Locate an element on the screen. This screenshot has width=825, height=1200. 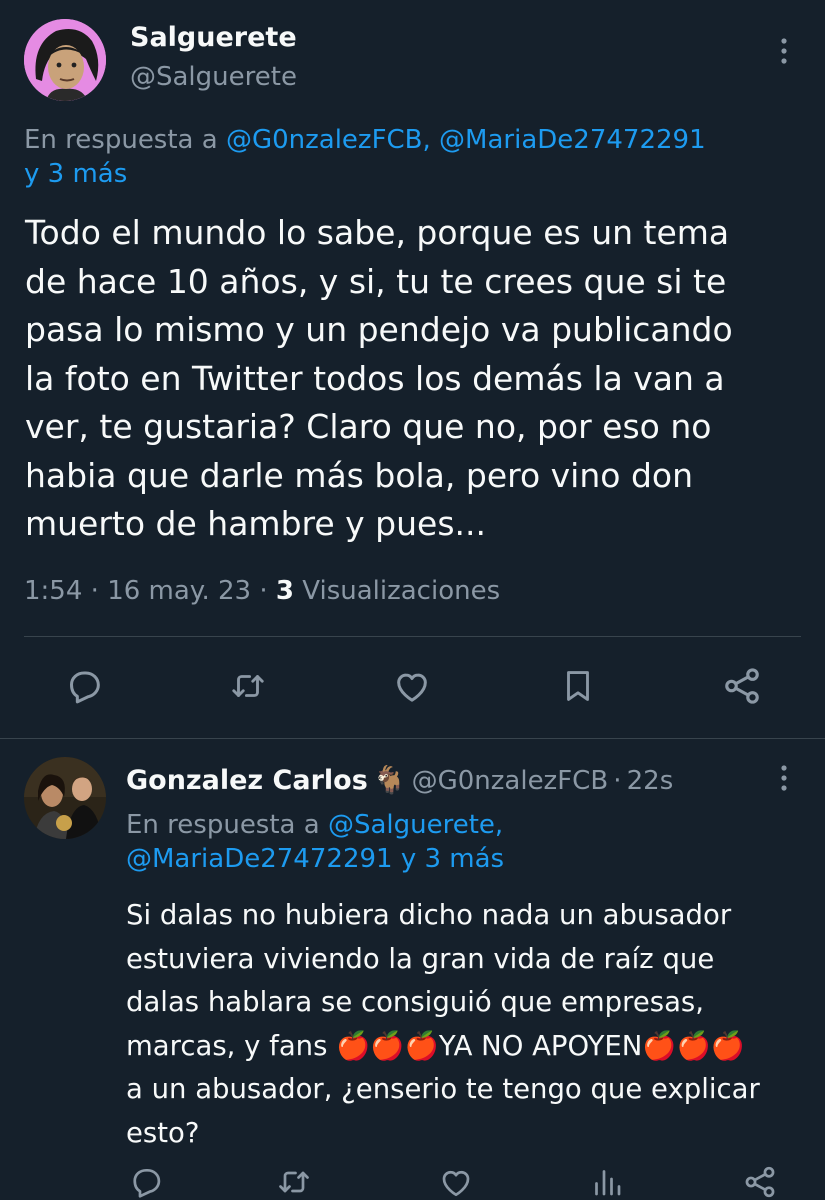
tweet-text-line: Todo el mundo lo sabe, porque es un tema is located at coordinates (377, 232).